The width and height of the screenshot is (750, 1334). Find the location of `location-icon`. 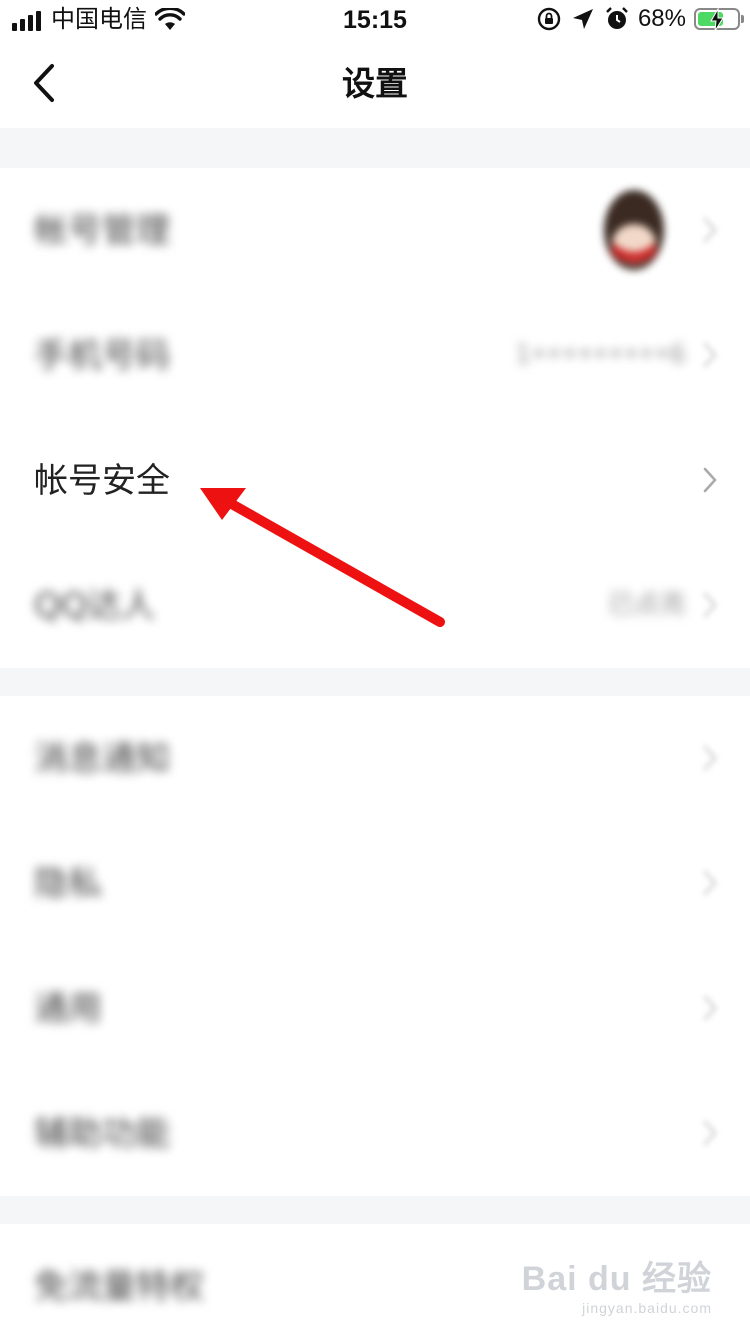

location-icon is located at coordinates (582, 19).